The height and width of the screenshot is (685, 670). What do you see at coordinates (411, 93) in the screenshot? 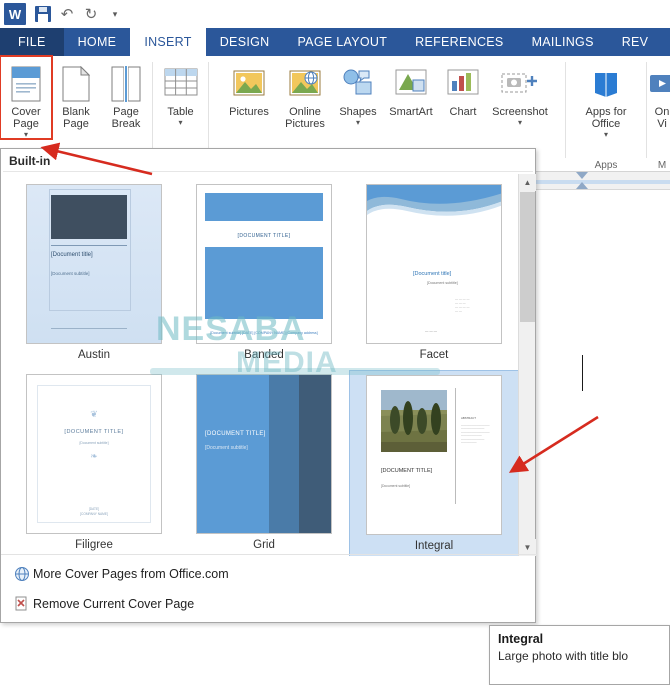
I see `smartart-button: SmartArt` at bounding box center [411, 93].